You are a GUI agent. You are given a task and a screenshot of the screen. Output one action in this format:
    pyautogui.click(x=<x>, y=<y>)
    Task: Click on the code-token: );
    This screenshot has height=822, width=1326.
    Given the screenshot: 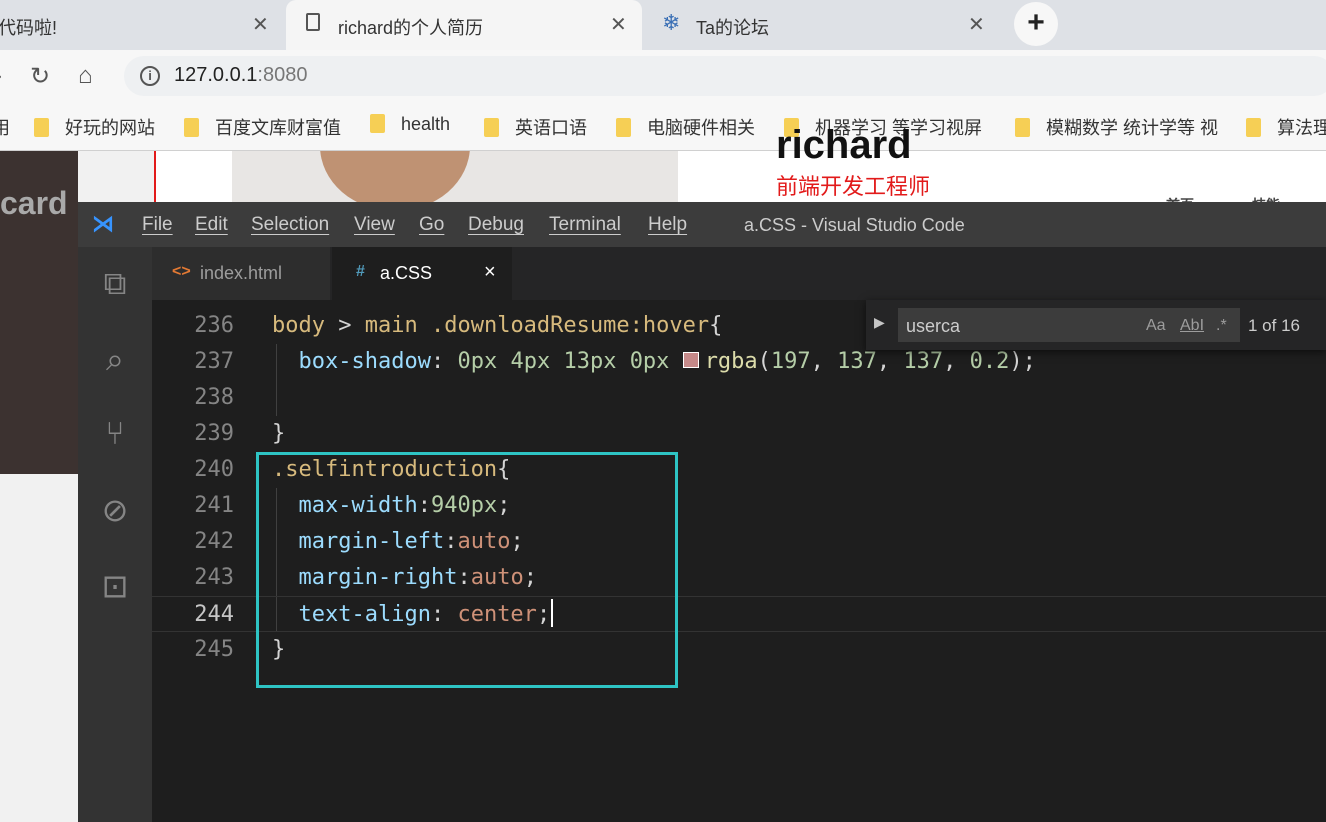 What is the action you would take?
    pyautogui.click(x=1022, y=361)
    